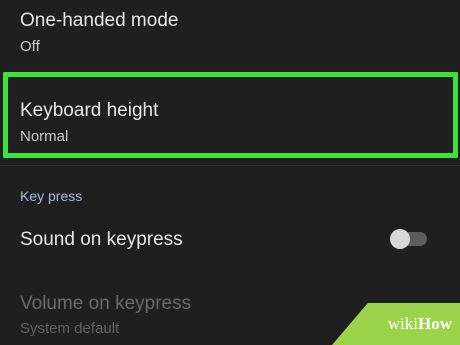  I want to click on section-header-key-press: Key press, so click(51, 196).